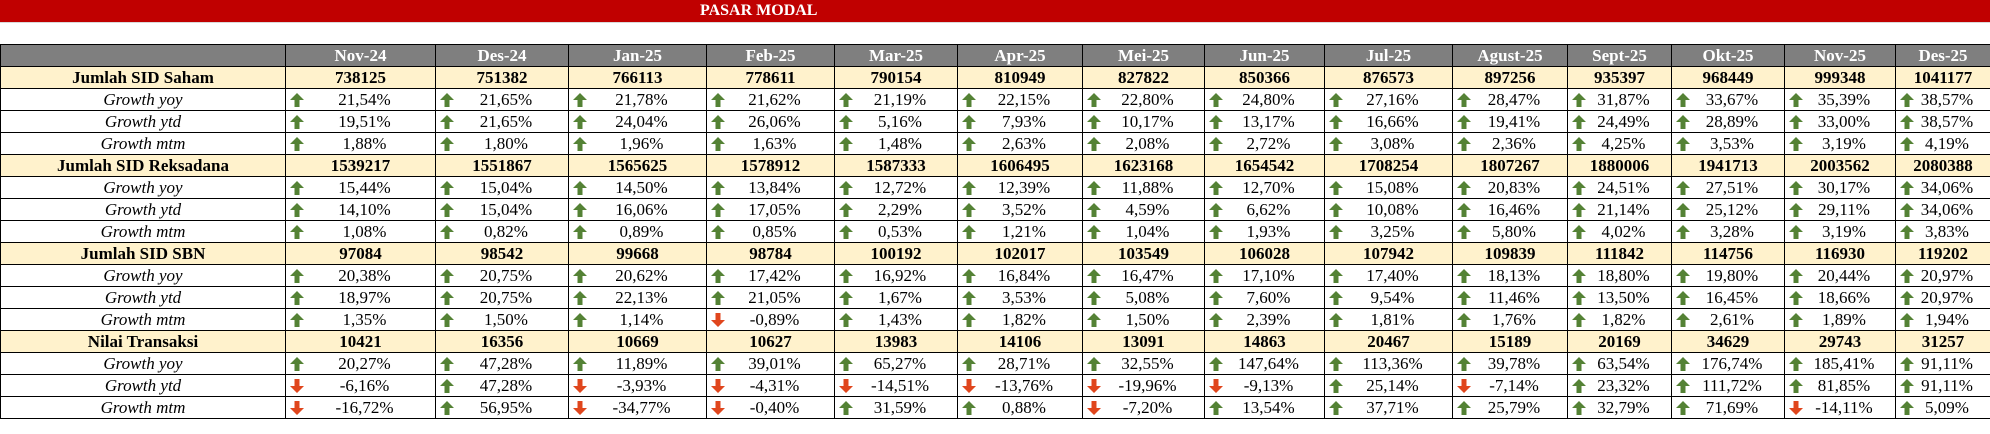  What do you see at coordinates (1024, 319) in the screenshot?
I see `growth-value: 1,82%` at bounding box center [1024, 319].